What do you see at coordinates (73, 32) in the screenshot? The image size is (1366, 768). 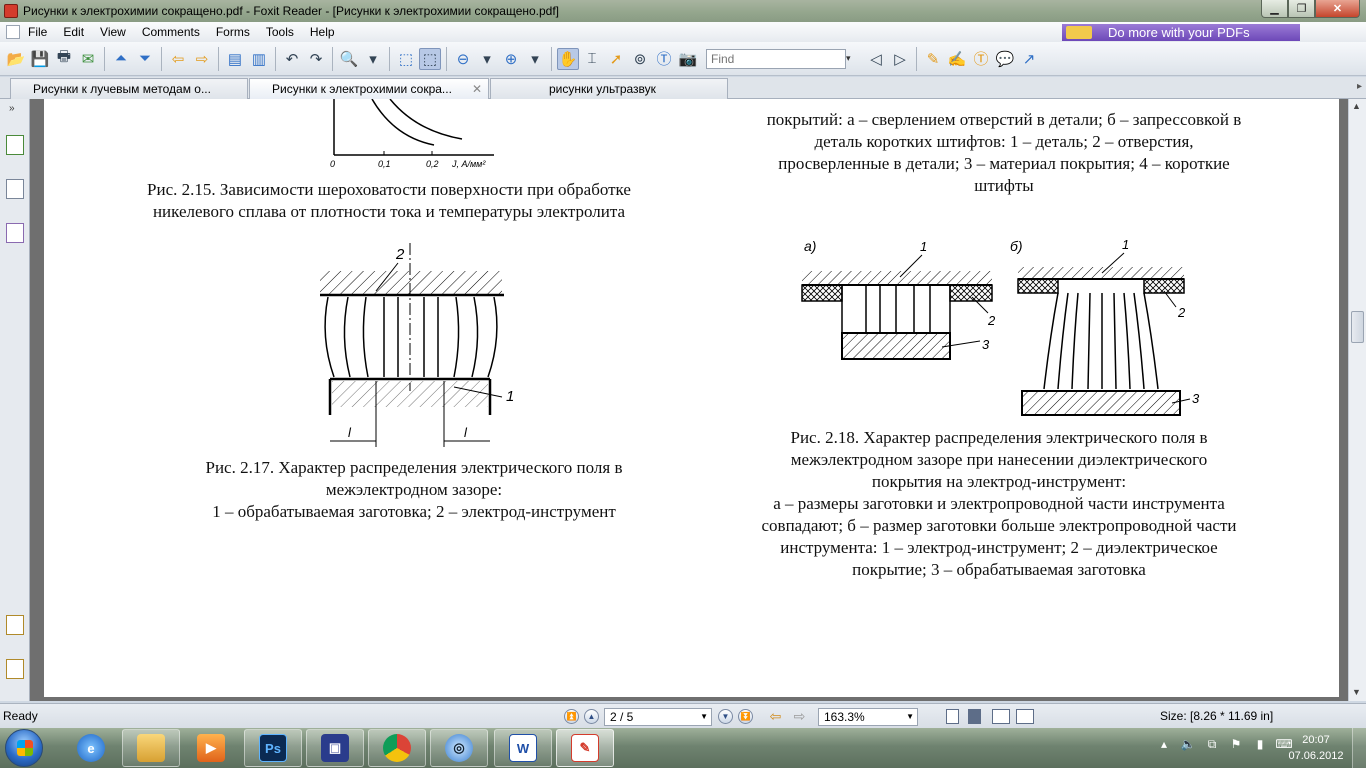 I see `menu-edit: Edit` at bounding box center [73, 32].